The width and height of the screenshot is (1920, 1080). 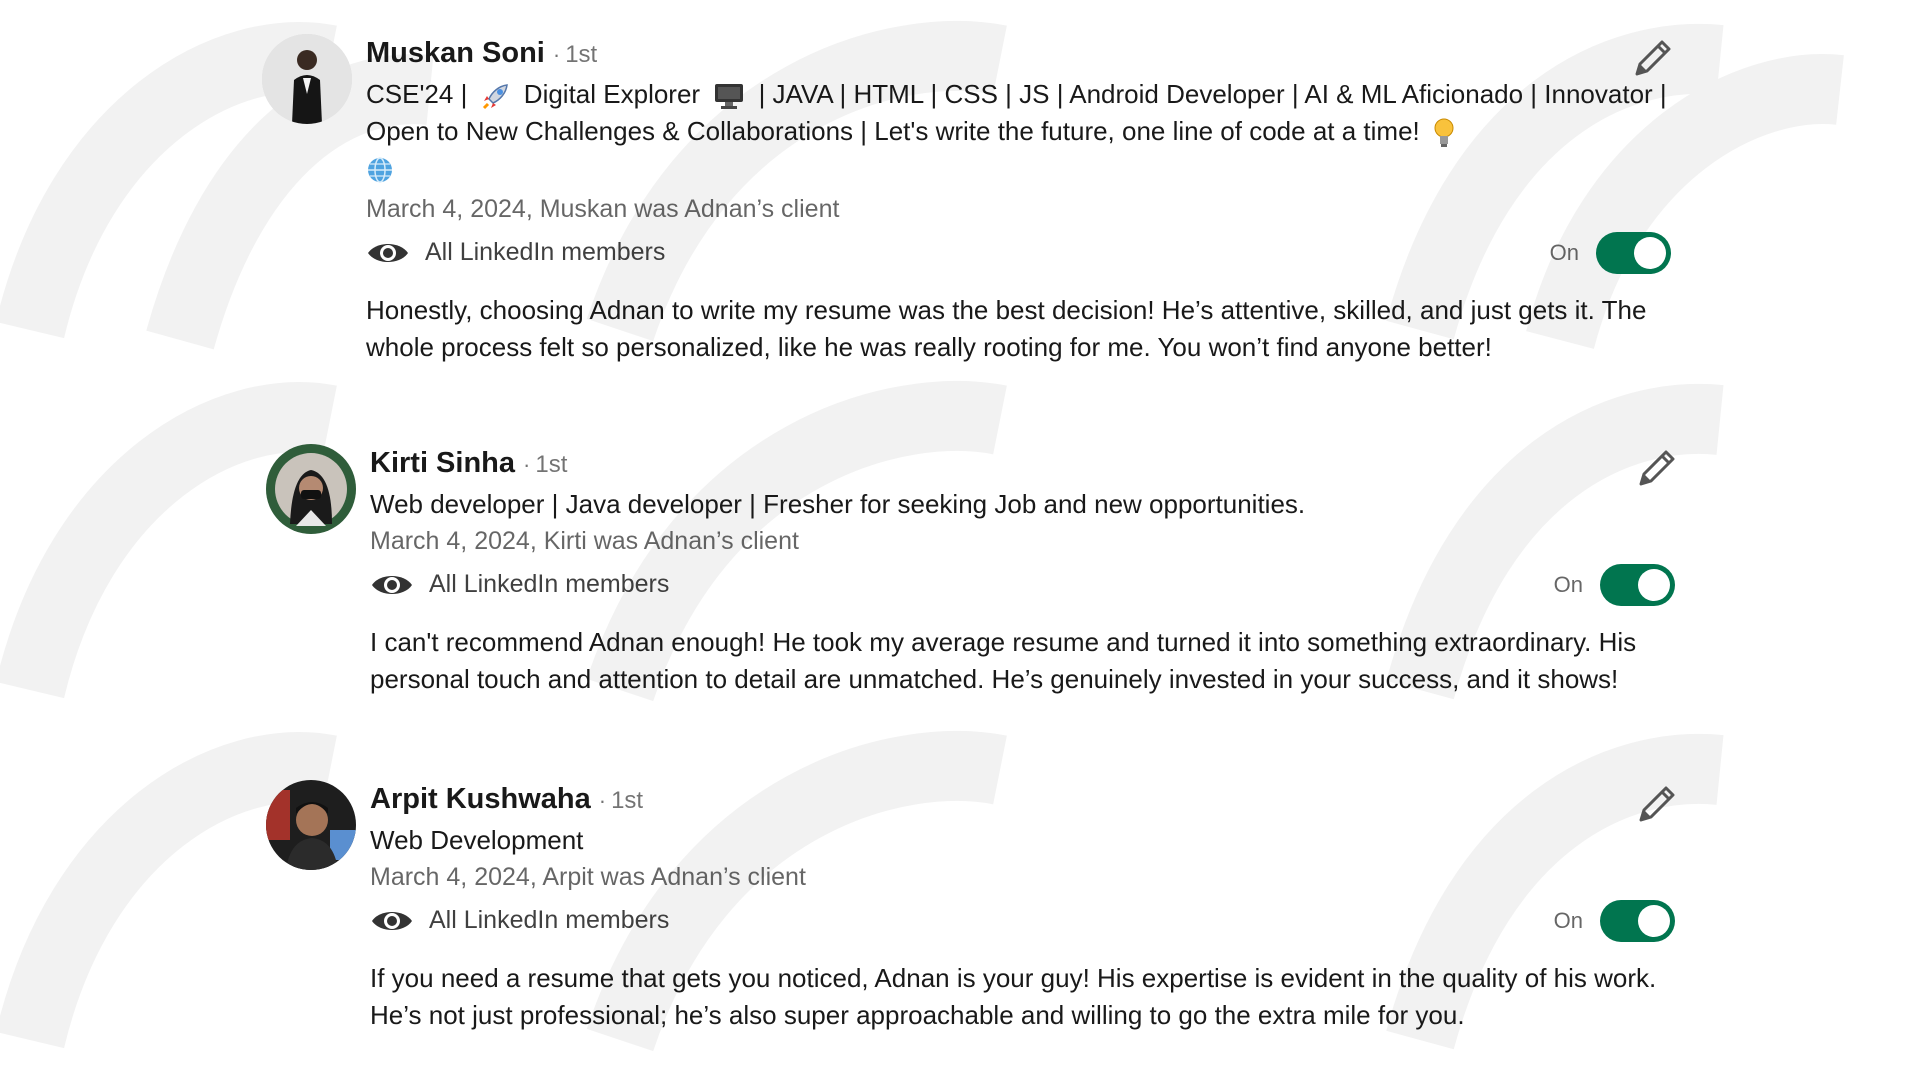 I want to click on name-line: Muskan Soni · 1st, so click(x=1018, y=54).